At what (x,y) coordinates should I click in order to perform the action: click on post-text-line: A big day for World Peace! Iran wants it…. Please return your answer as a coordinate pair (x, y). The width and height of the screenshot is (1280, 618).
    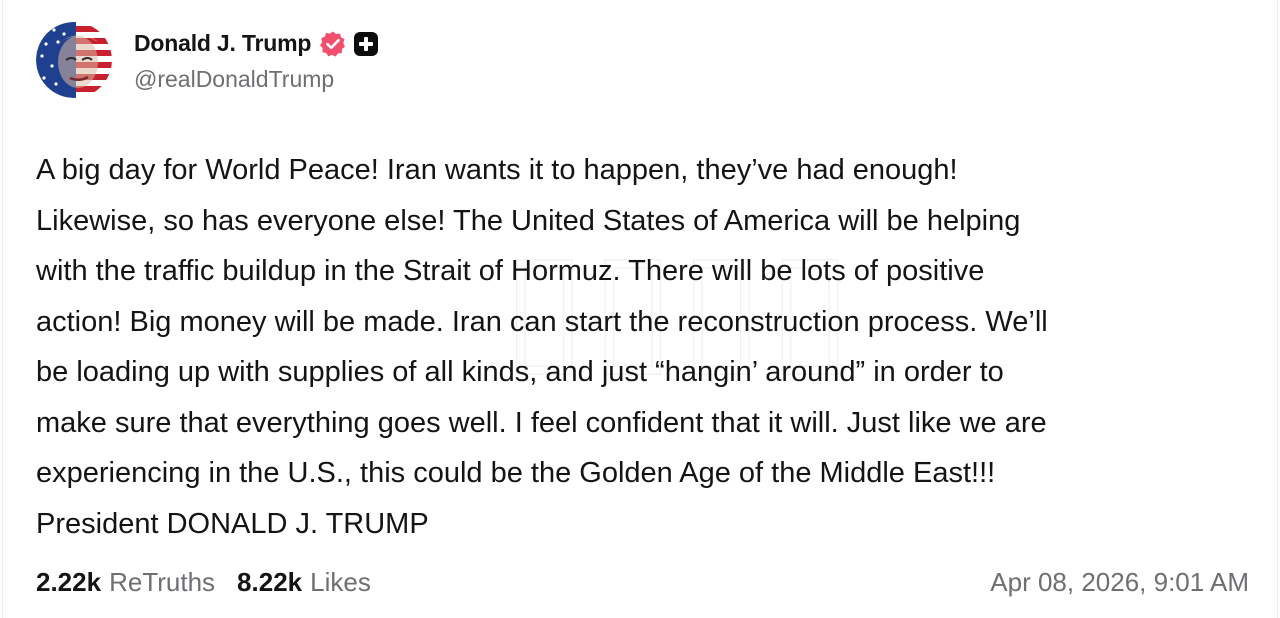
    Looking at the image, I should click on (497, 170).